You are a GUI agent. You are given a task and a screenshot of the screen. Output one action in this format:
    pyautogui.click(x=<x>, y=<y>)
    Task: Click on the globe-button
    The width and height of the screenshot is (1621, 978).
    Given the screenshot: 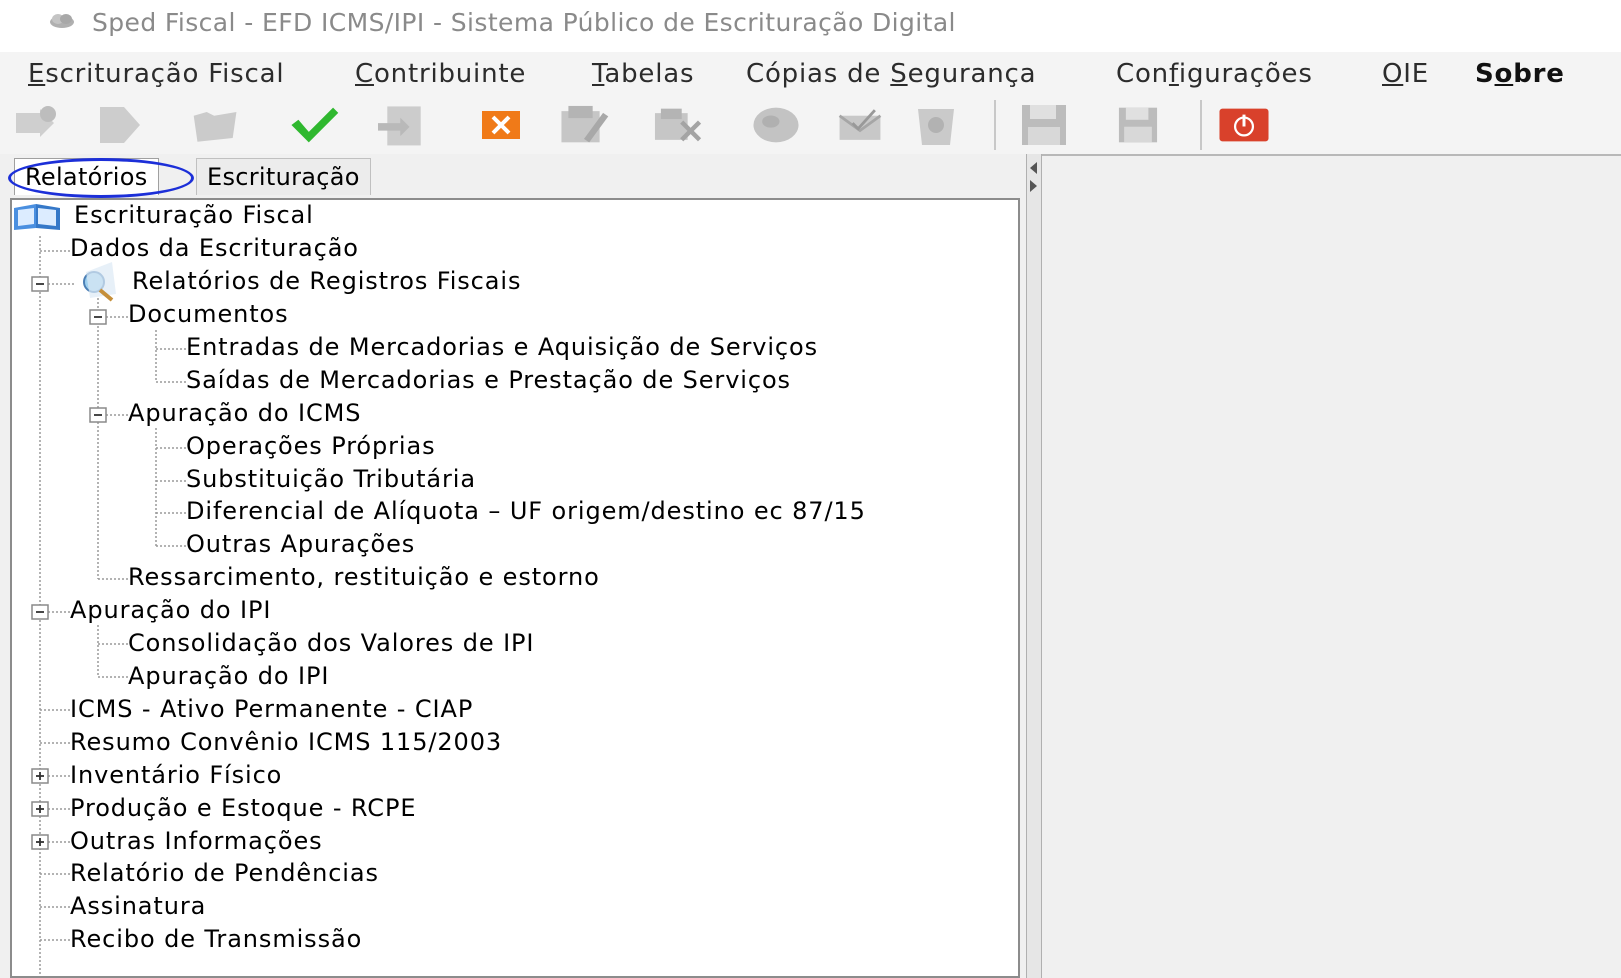 What is the action you would take?
    pyautogui.click(x=776, y=125)
    